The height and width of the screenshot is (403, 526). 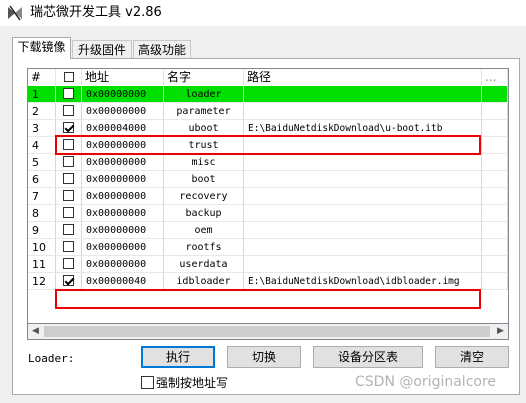 I want to click on header-address: 地址, so click(x=123, y=77).